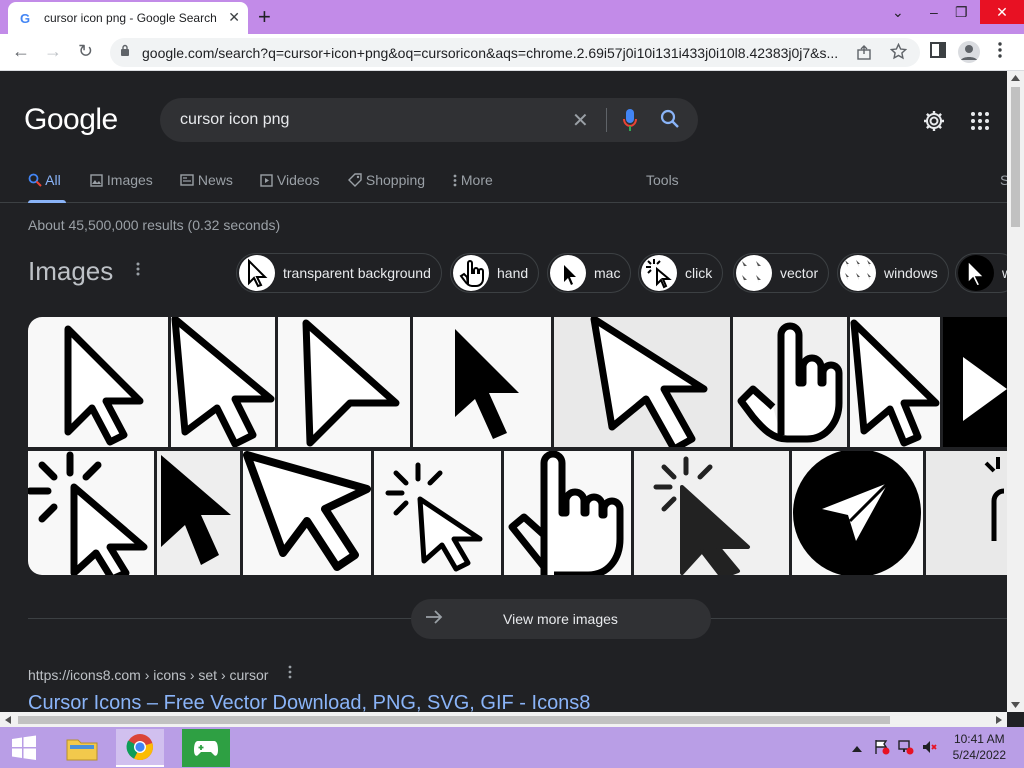 The image size is (1024, 768). I want to click on tab-shopping: Shopping, so click(386, 180).